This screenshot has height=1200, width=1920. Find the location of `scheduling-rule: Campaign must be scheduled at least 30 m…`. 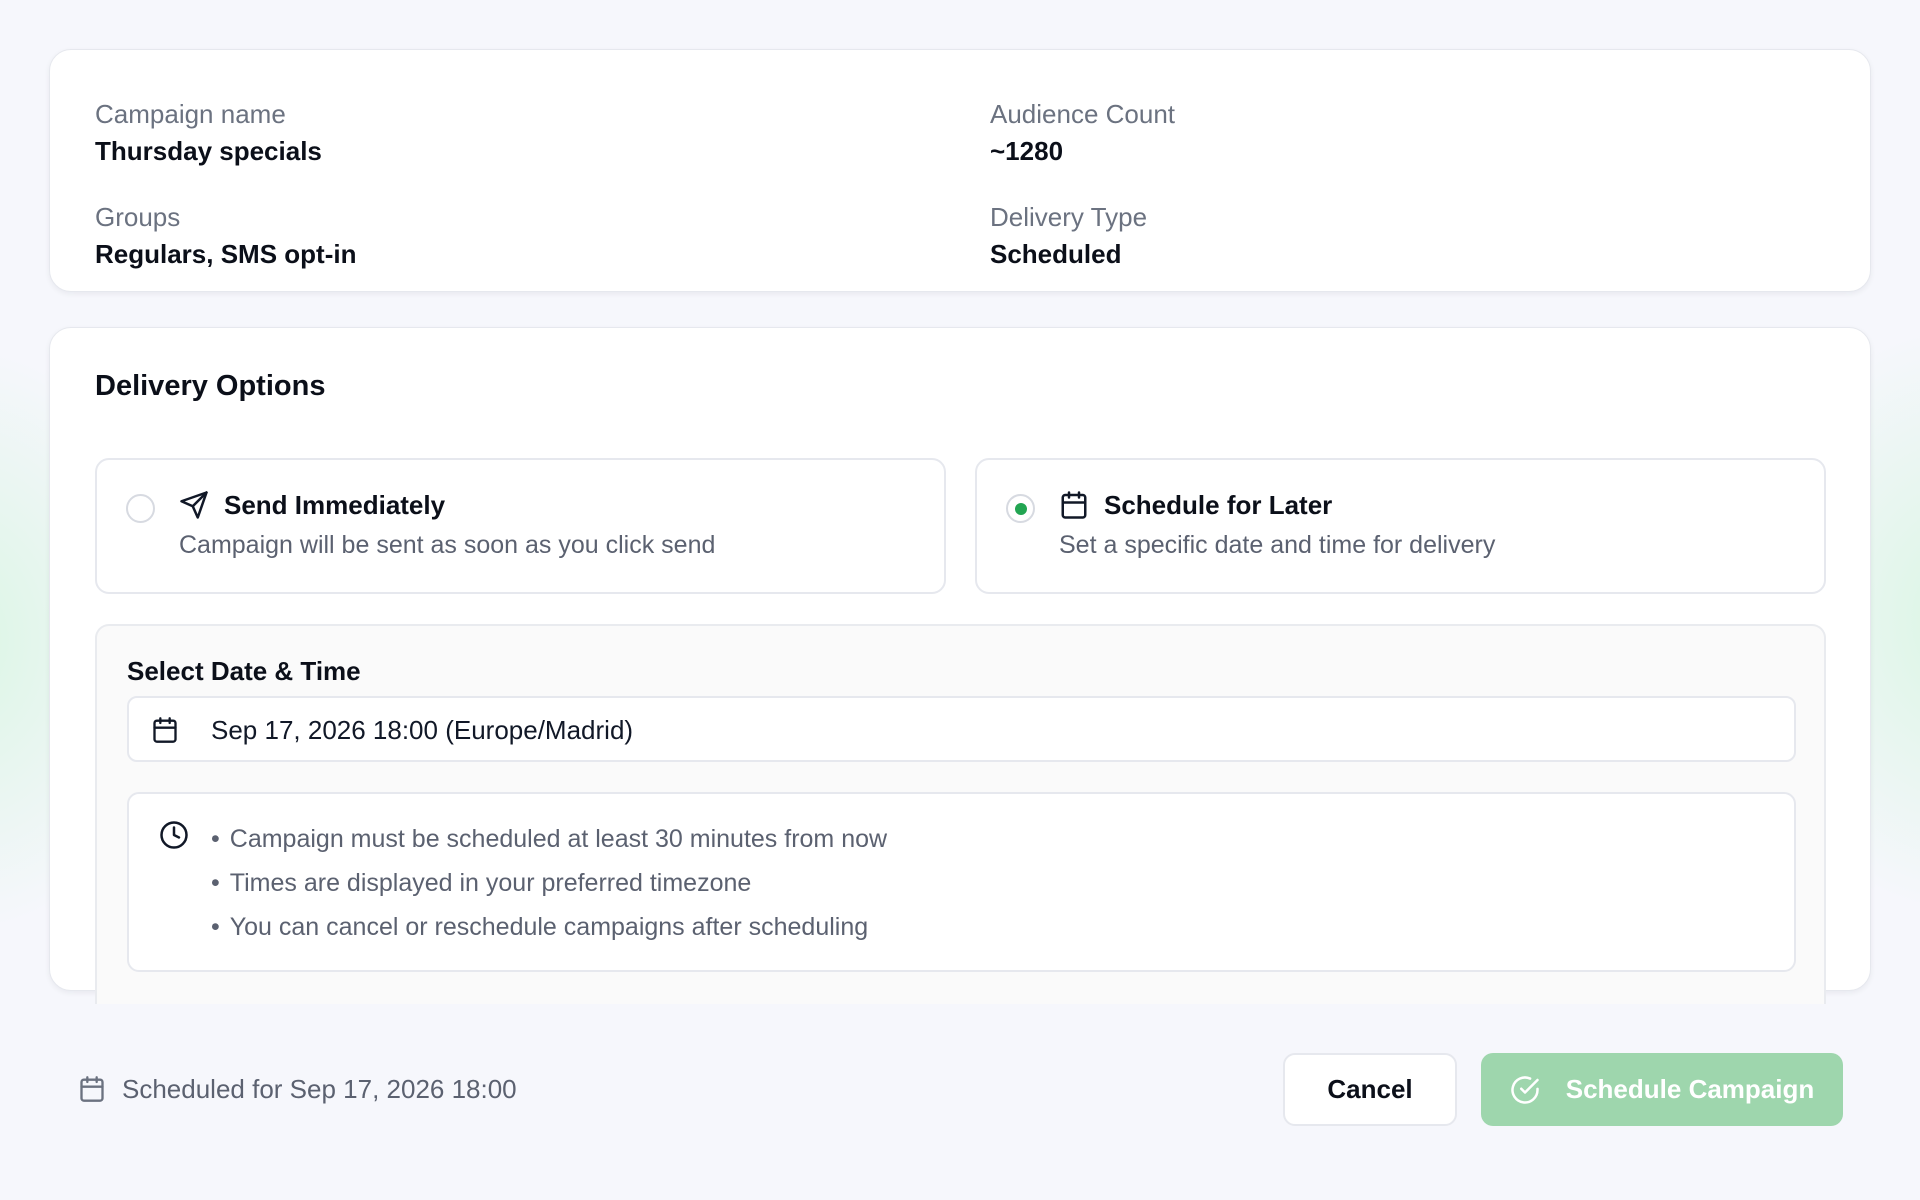

scheduling-rule: Campaign must be scheduled at least 30 m… is located at coordinates (549, 839).